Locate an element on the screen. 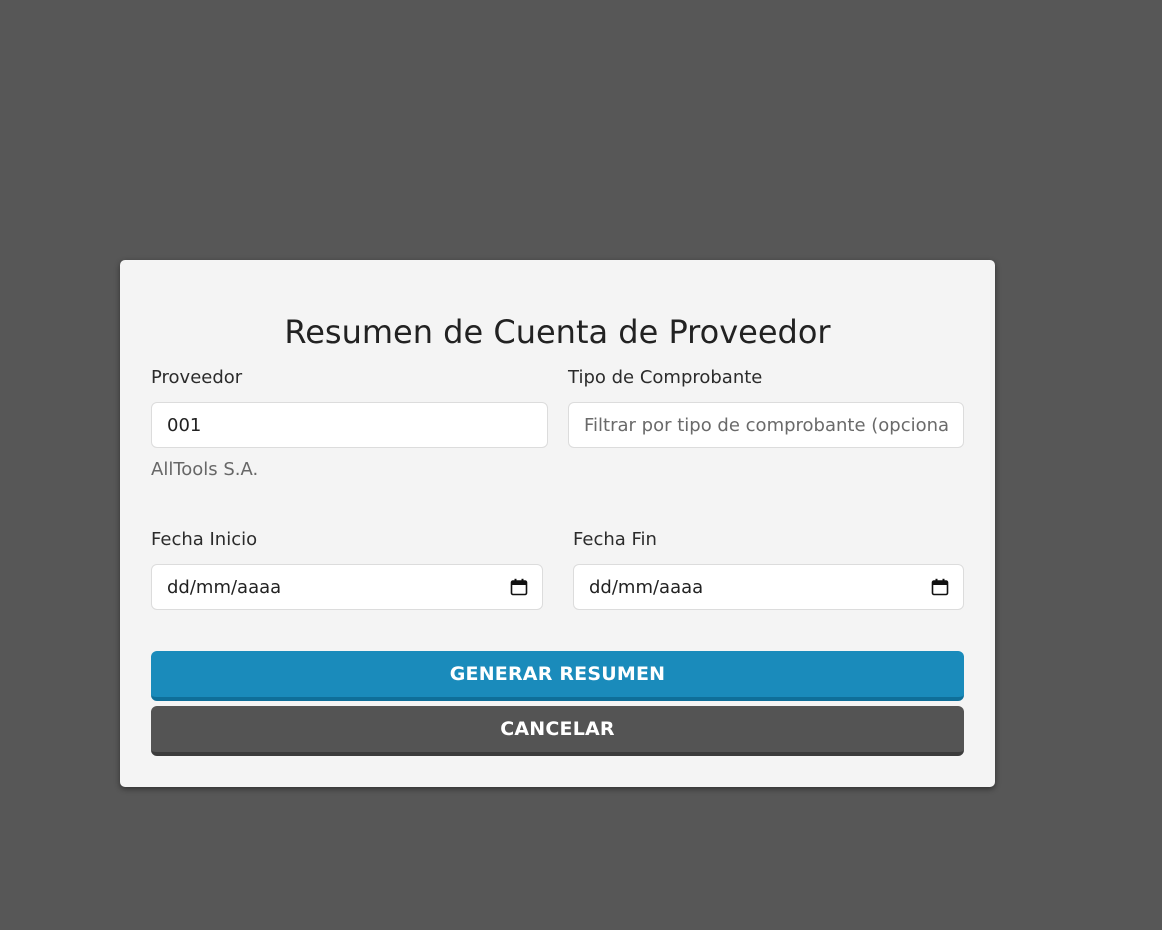 The image size is (1162, 930). proveedor-name-hint: AllTools S.A. is located at coordinates (205, 469).